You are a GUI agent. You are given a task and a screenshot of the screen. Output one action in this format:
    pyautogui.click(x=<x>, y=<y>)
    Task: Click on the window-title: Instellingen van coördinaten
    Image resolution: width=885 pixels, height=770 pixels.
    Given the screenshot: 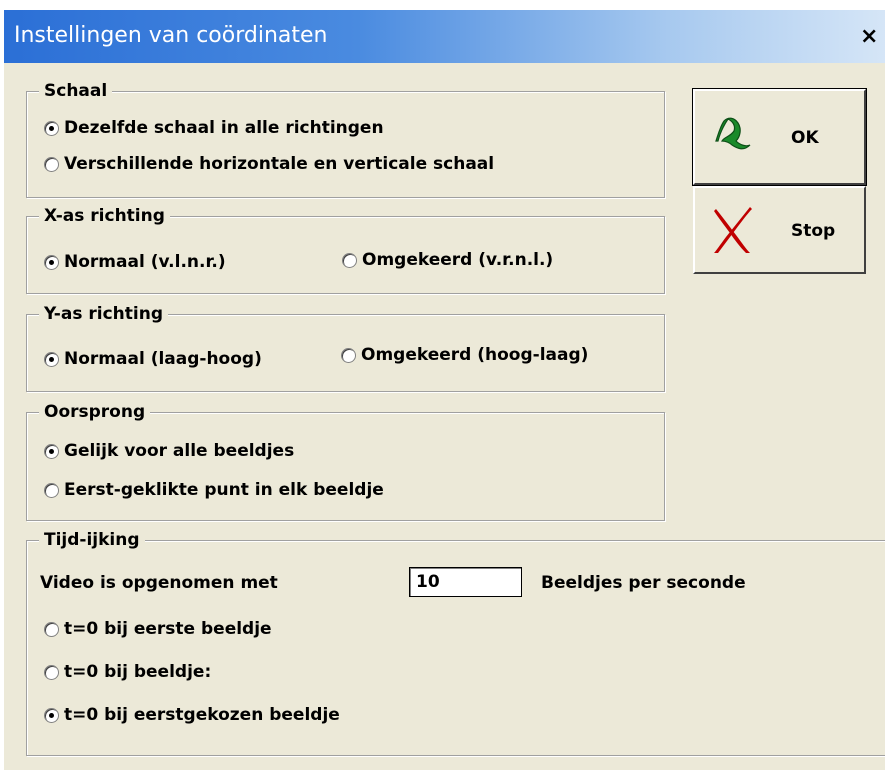 What is the action you would take?
    pyautogui.click(x=171, y=35)
    